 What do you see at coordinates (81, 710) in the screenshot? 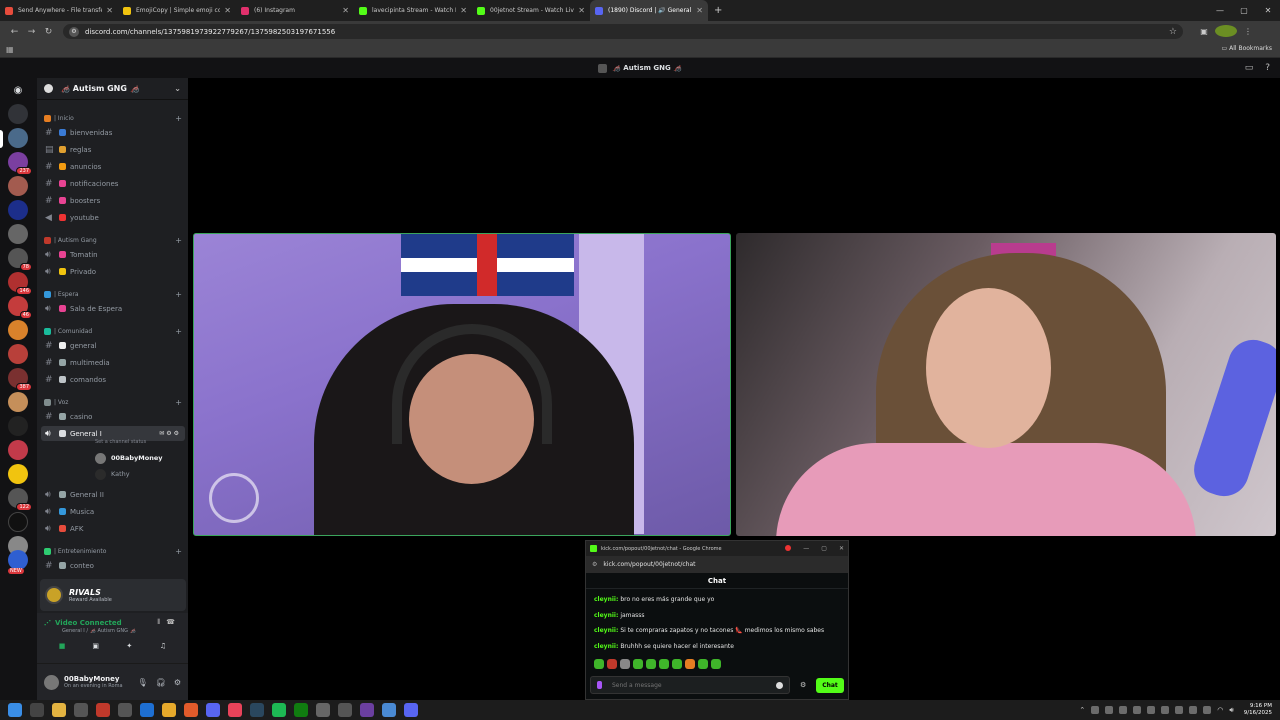
I see `store-icon` at bounding box center [81, 710].